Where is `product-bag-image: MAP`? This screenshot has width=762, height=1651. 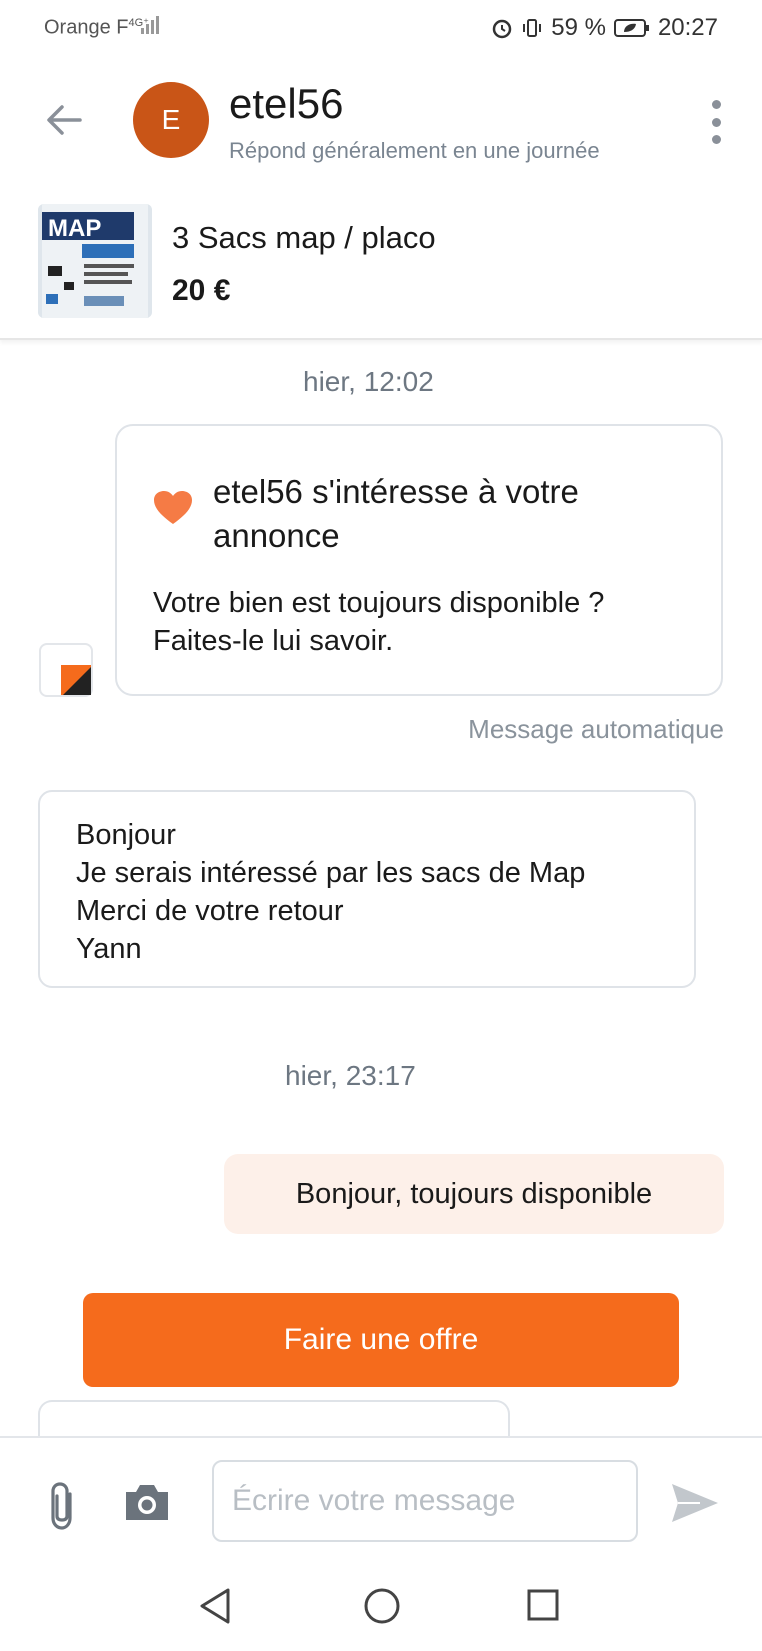
product-bag-image: MAP is located at coordinates (95, 261).